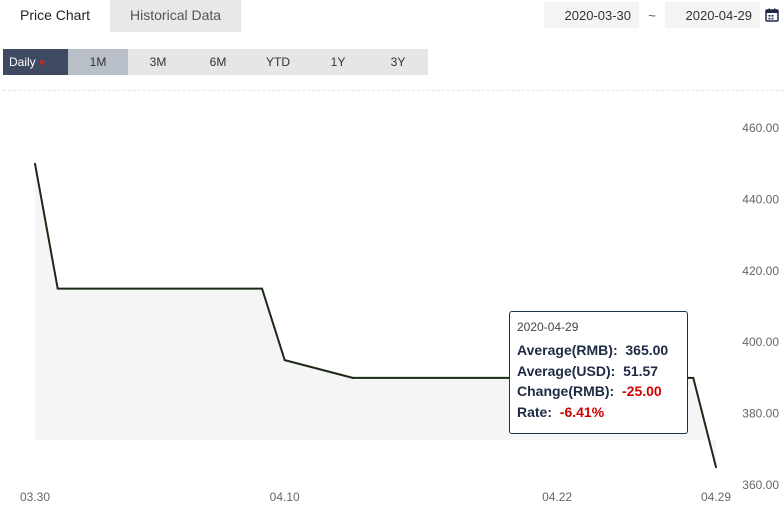 The width and height of the screenshot is (784, 518). I want to click on tooltip-avg-rmb-label: Average(RMB):, so click(567, 350).